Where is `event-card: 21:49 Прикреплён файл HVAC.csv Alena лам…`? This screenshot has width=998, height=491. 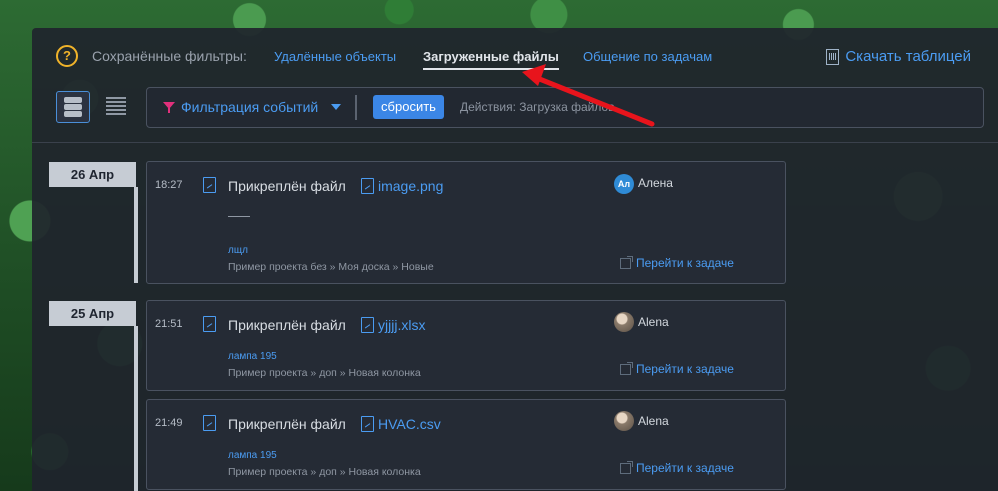
event-card: 21:49 Прикреплён файл HVAC.csv Alena лам… is located at coordinates (466, 444).